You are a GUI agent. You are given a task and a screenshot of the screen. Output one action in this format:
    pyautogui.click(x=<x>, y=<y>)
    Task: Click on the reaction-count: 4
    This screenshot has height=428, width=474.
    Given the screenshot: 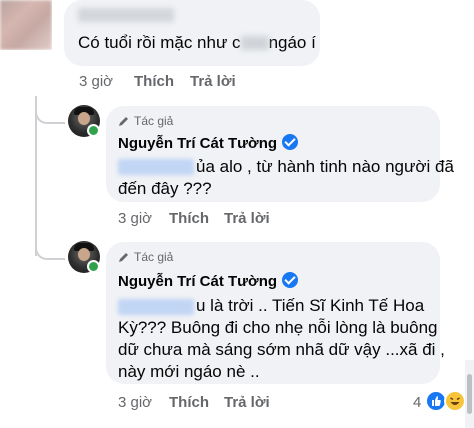 What is the action you would take?
    pyautogui.click(x=417, y=402)
    